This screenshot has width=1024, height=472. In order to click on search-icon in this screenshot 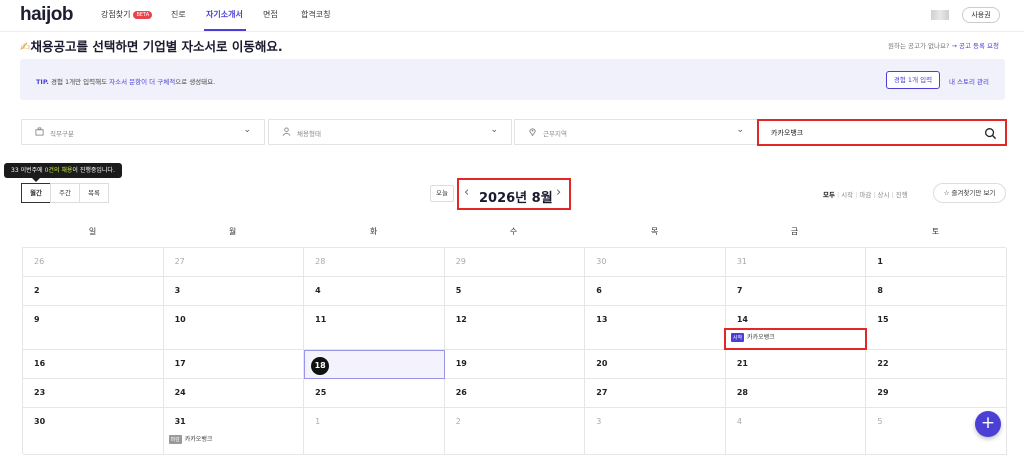, I will do `click(990, 134)`.